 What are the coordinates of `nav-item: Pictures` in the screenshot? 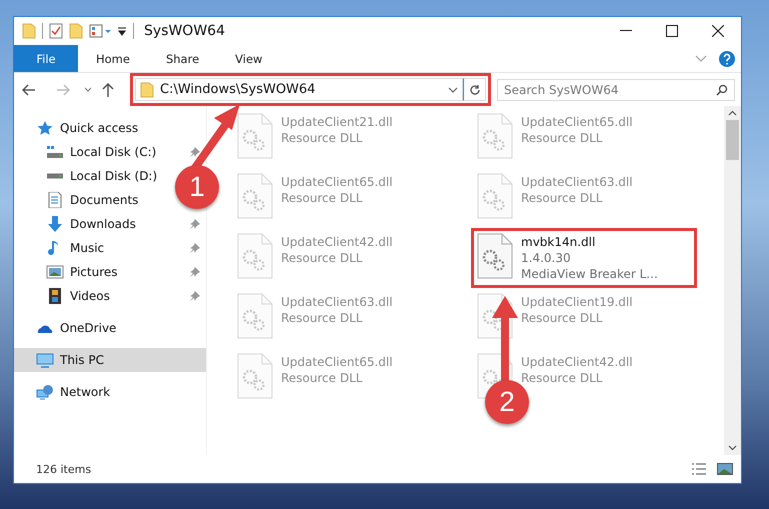 It's located at (110, 272).